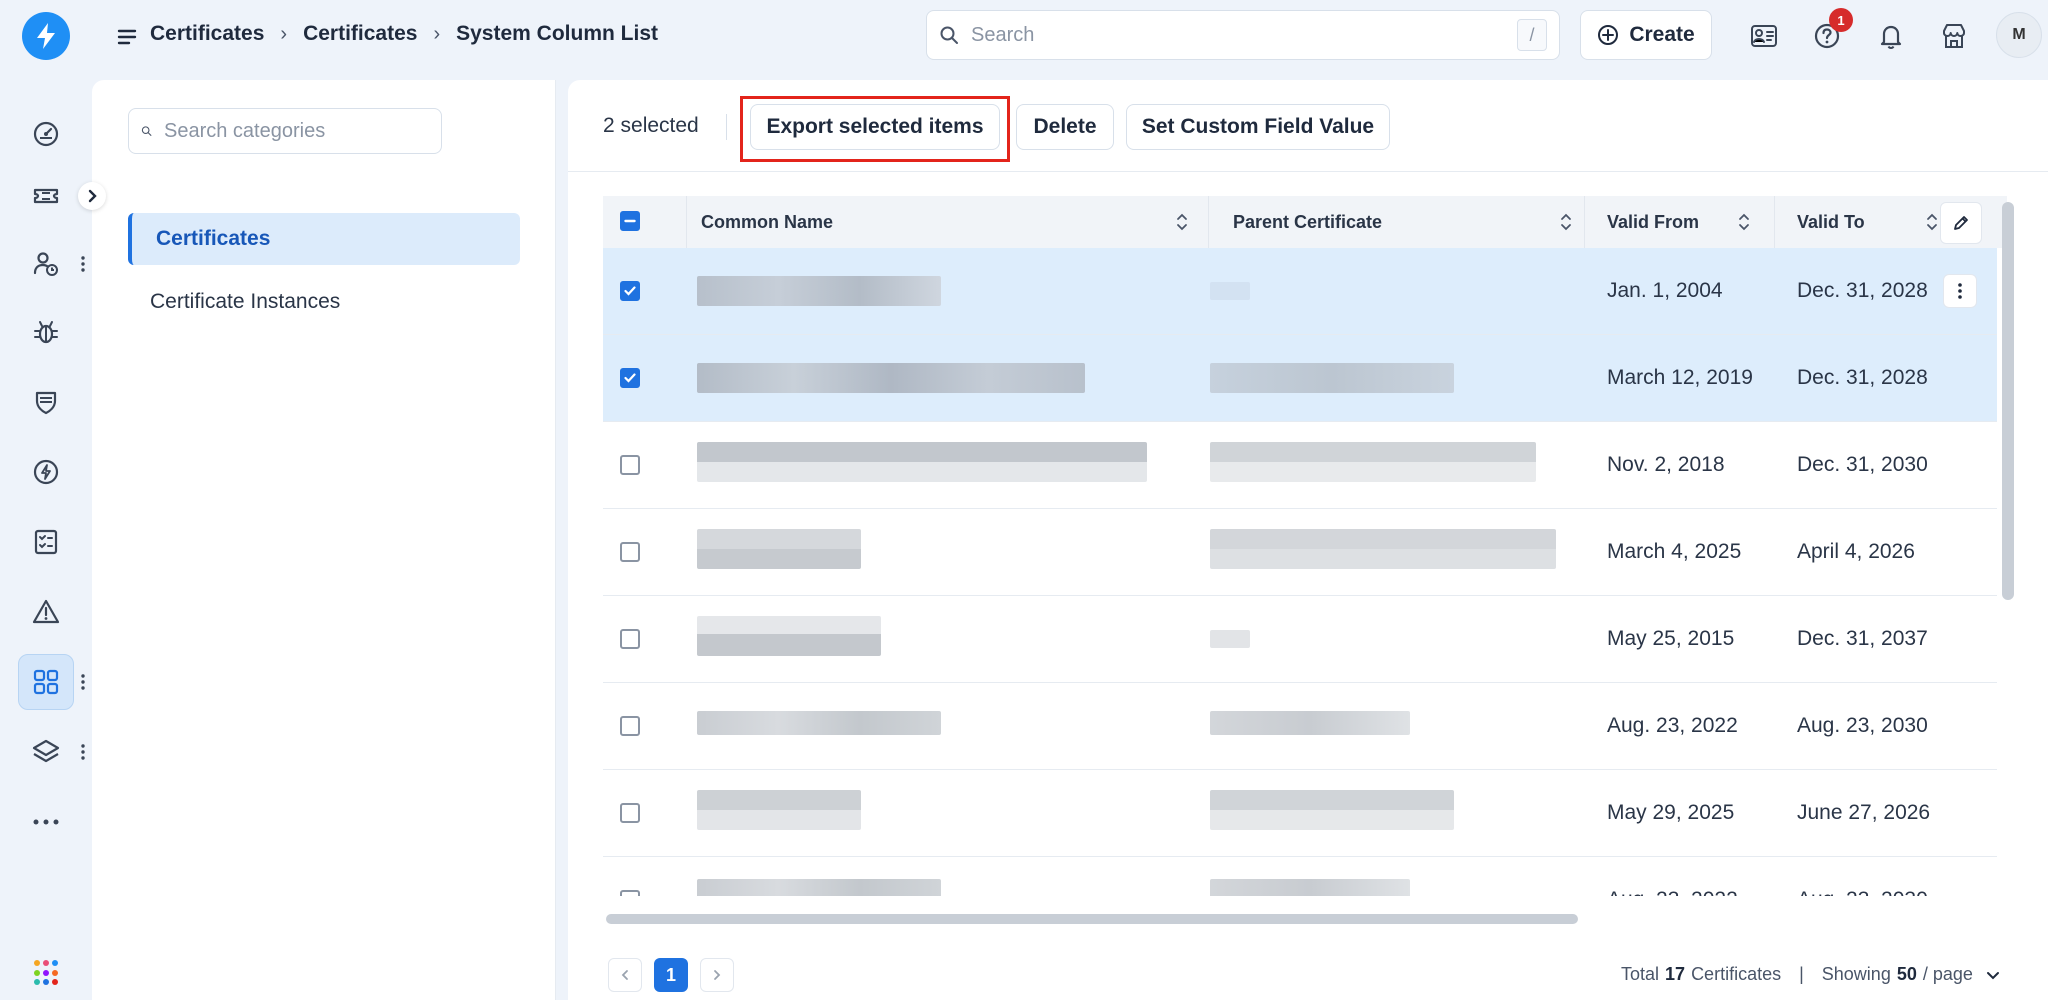  Describe the element at coordinates (2008, 401) in the screenshot. I see `vertical-scrollbar` at that location.